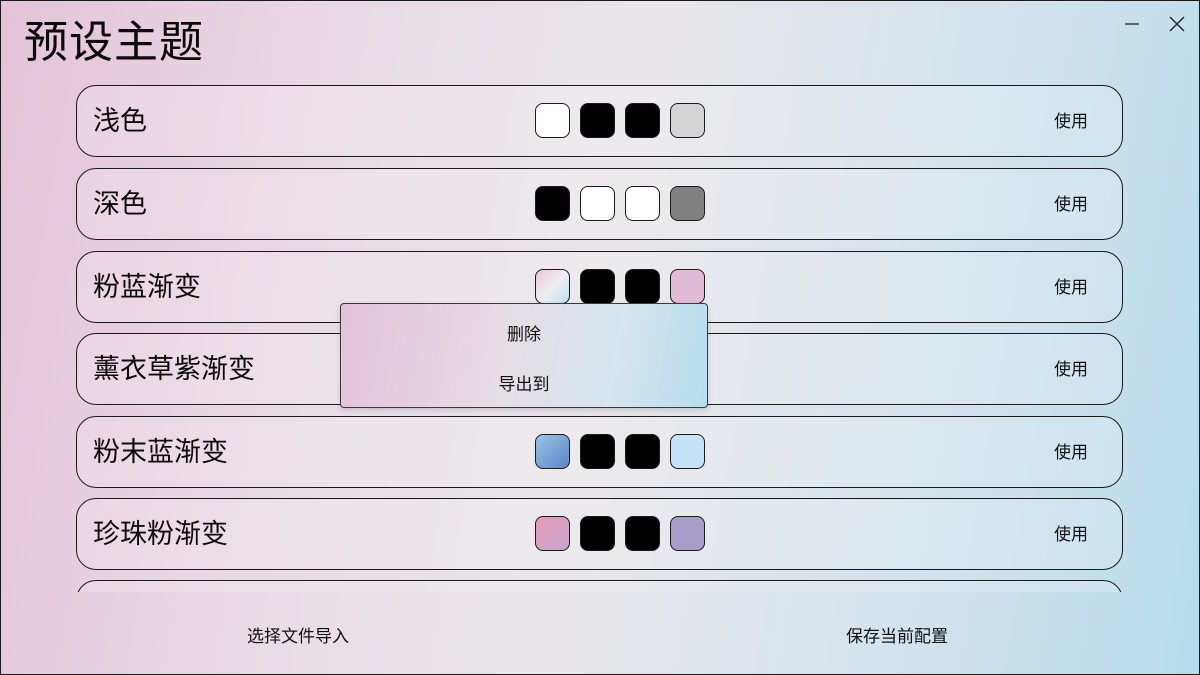 The width and height of the screenshot is (1200, 675). What do you see at coordinates (160, 452) in the screenshot?
I see `theme-name: 粉末蓝渐变` at bounding box center [160, 452].